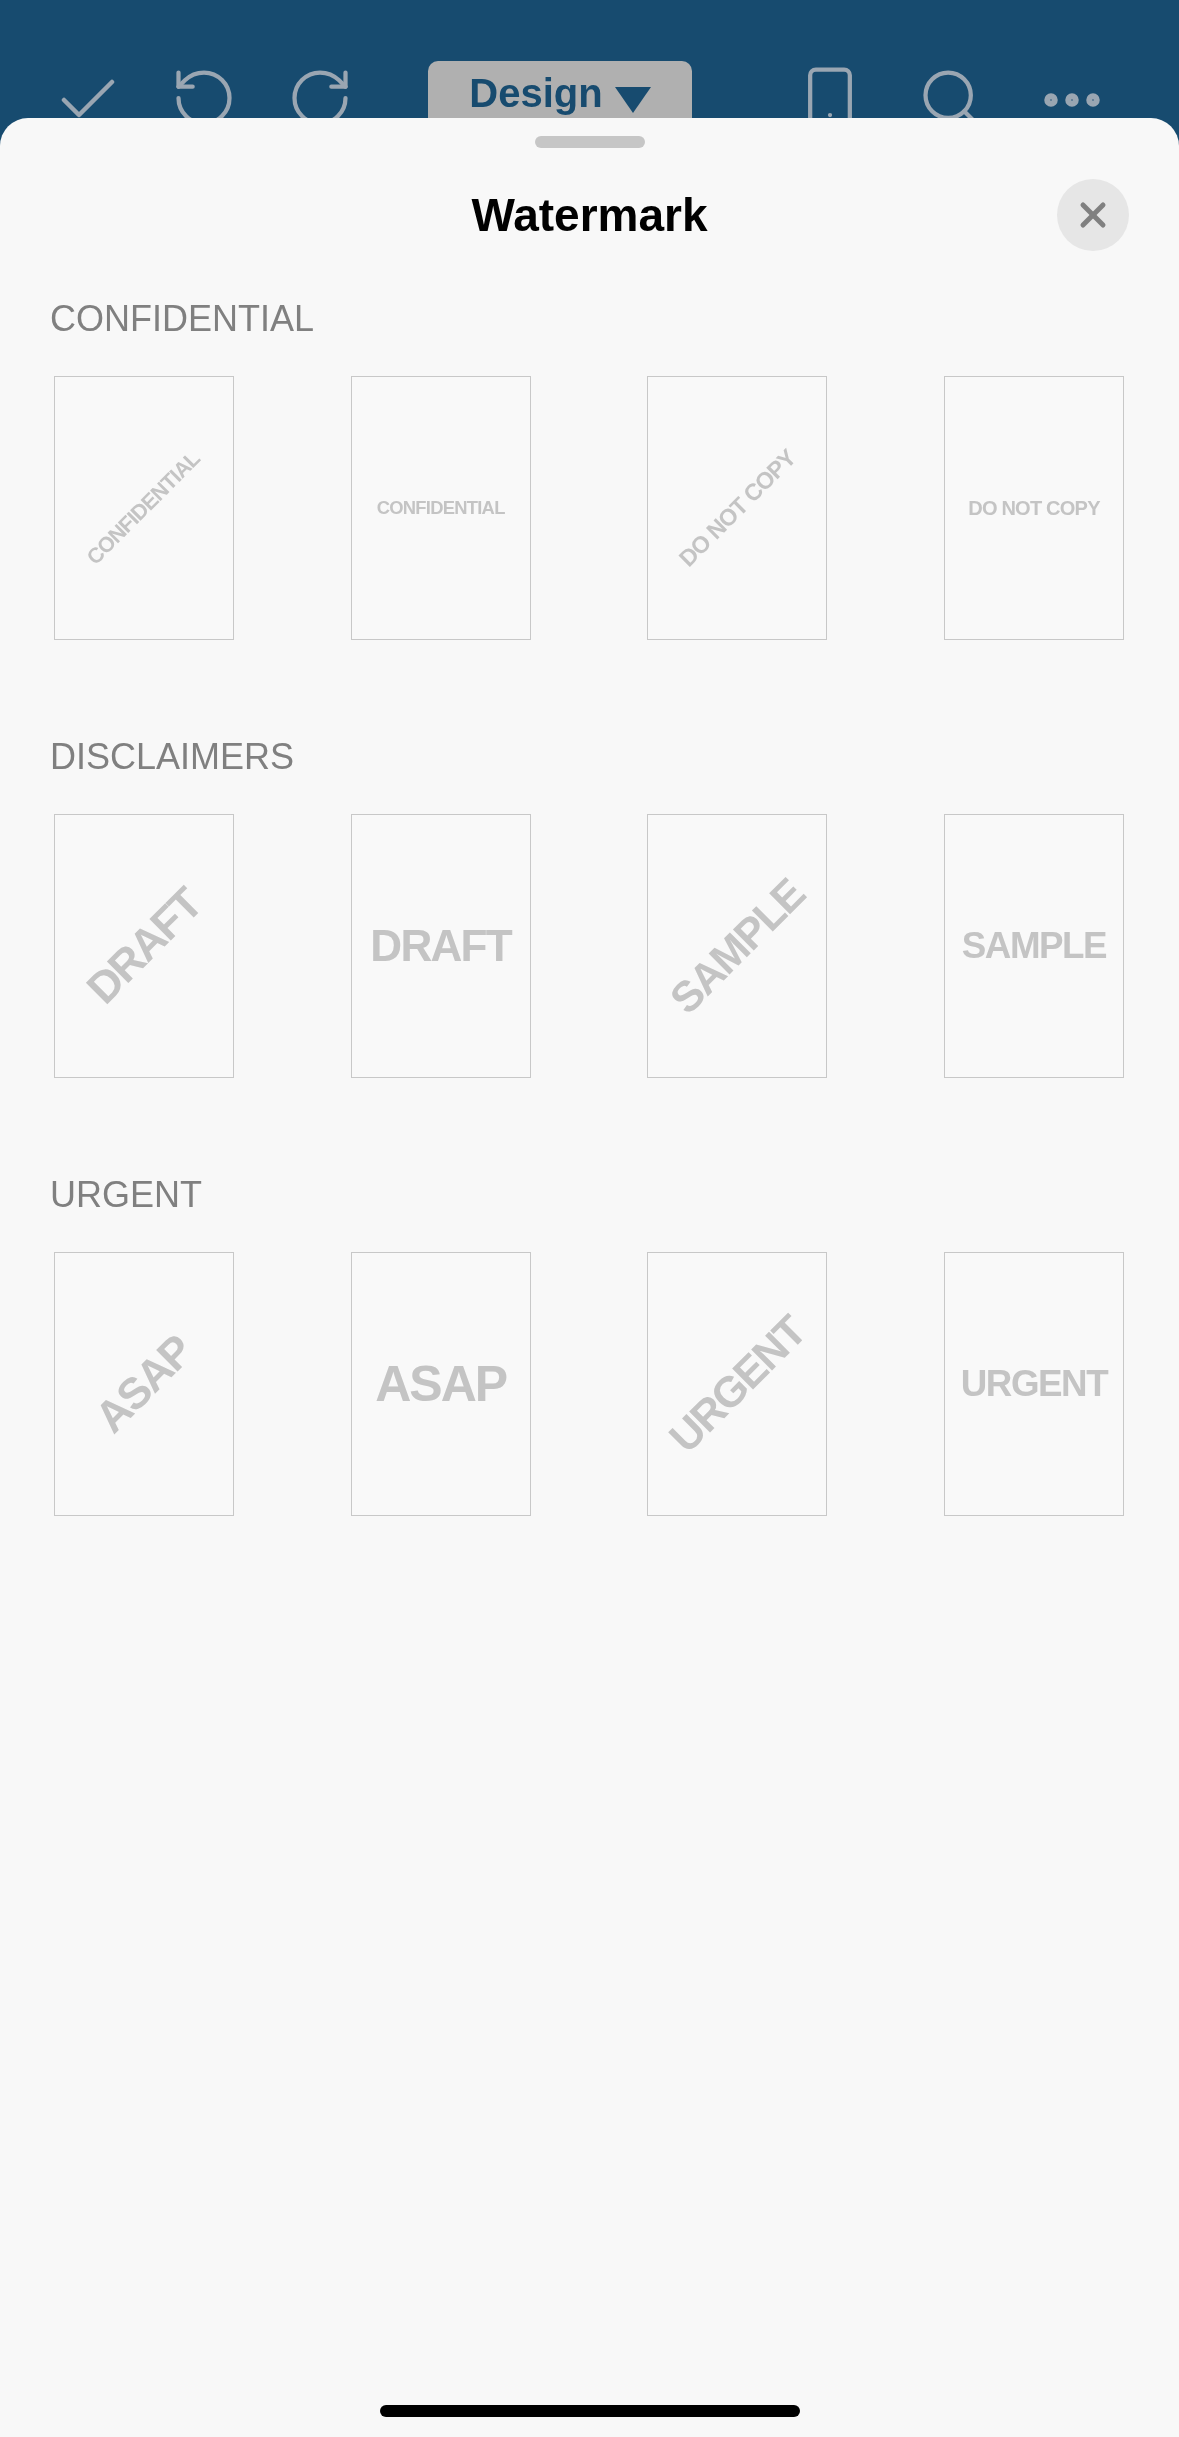 The image size is (1179, 2437). What do you see at coordinates (589, 142) in the screenshot?
I see `drag-handle` at bounding box center [589, 142].